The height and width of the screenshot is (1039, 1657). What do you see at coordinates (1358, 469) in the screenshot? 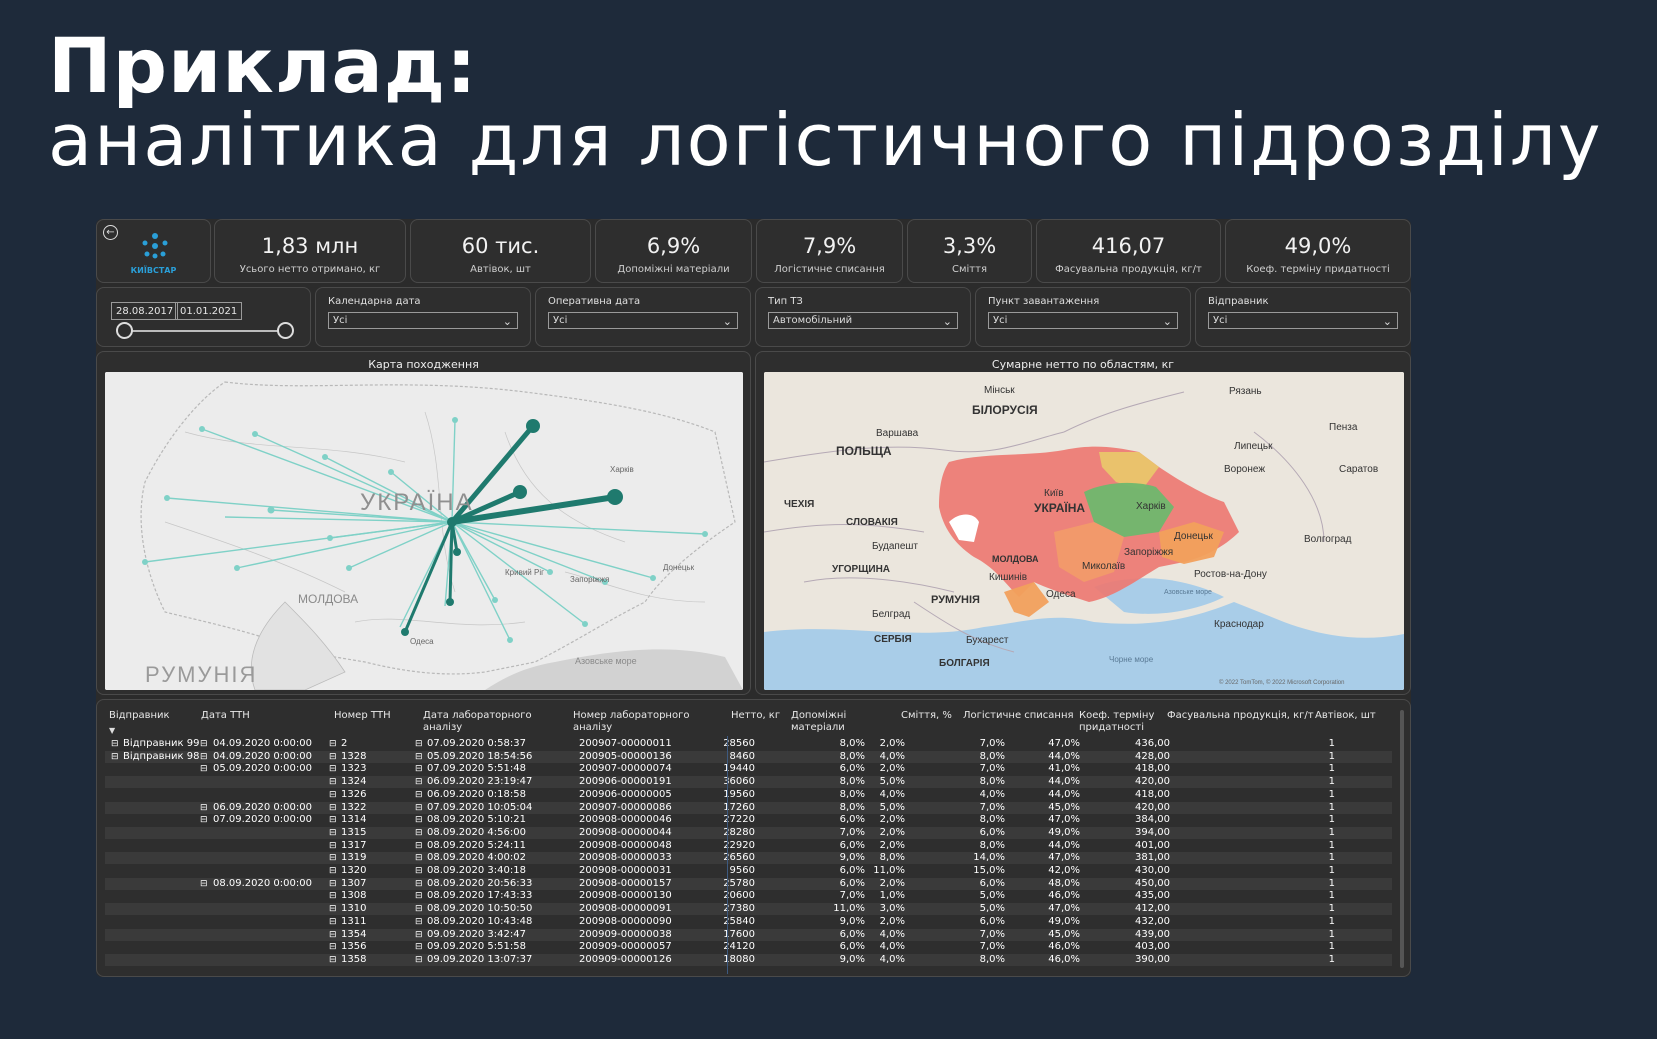
I see `map-label-saratov: Саратов` at bounding box center [1358, 469].